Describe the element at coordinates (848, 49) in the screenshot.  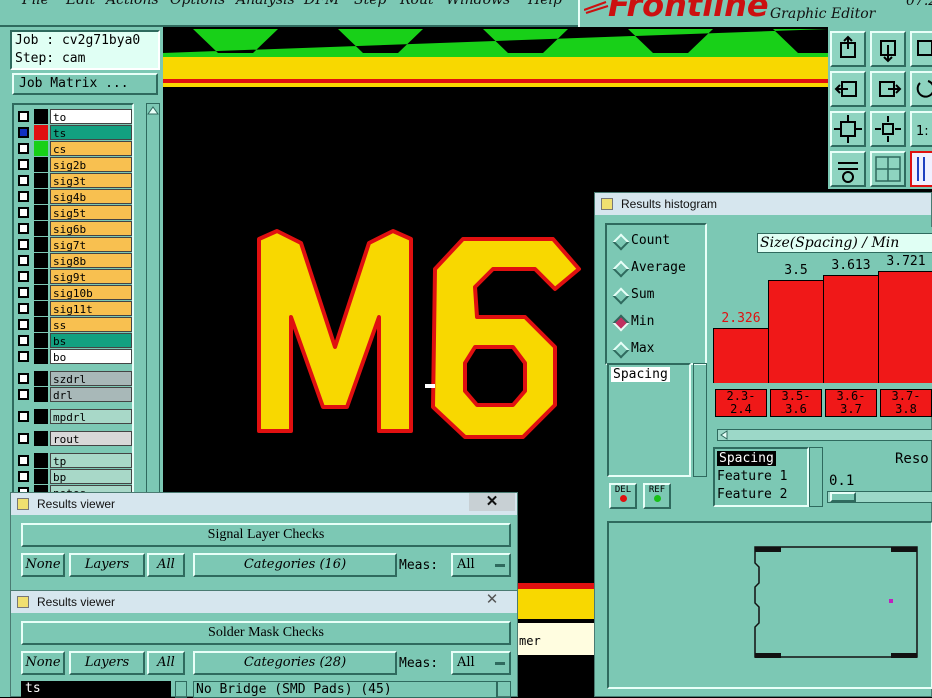
I see `move-up-tool-icon` at that location.